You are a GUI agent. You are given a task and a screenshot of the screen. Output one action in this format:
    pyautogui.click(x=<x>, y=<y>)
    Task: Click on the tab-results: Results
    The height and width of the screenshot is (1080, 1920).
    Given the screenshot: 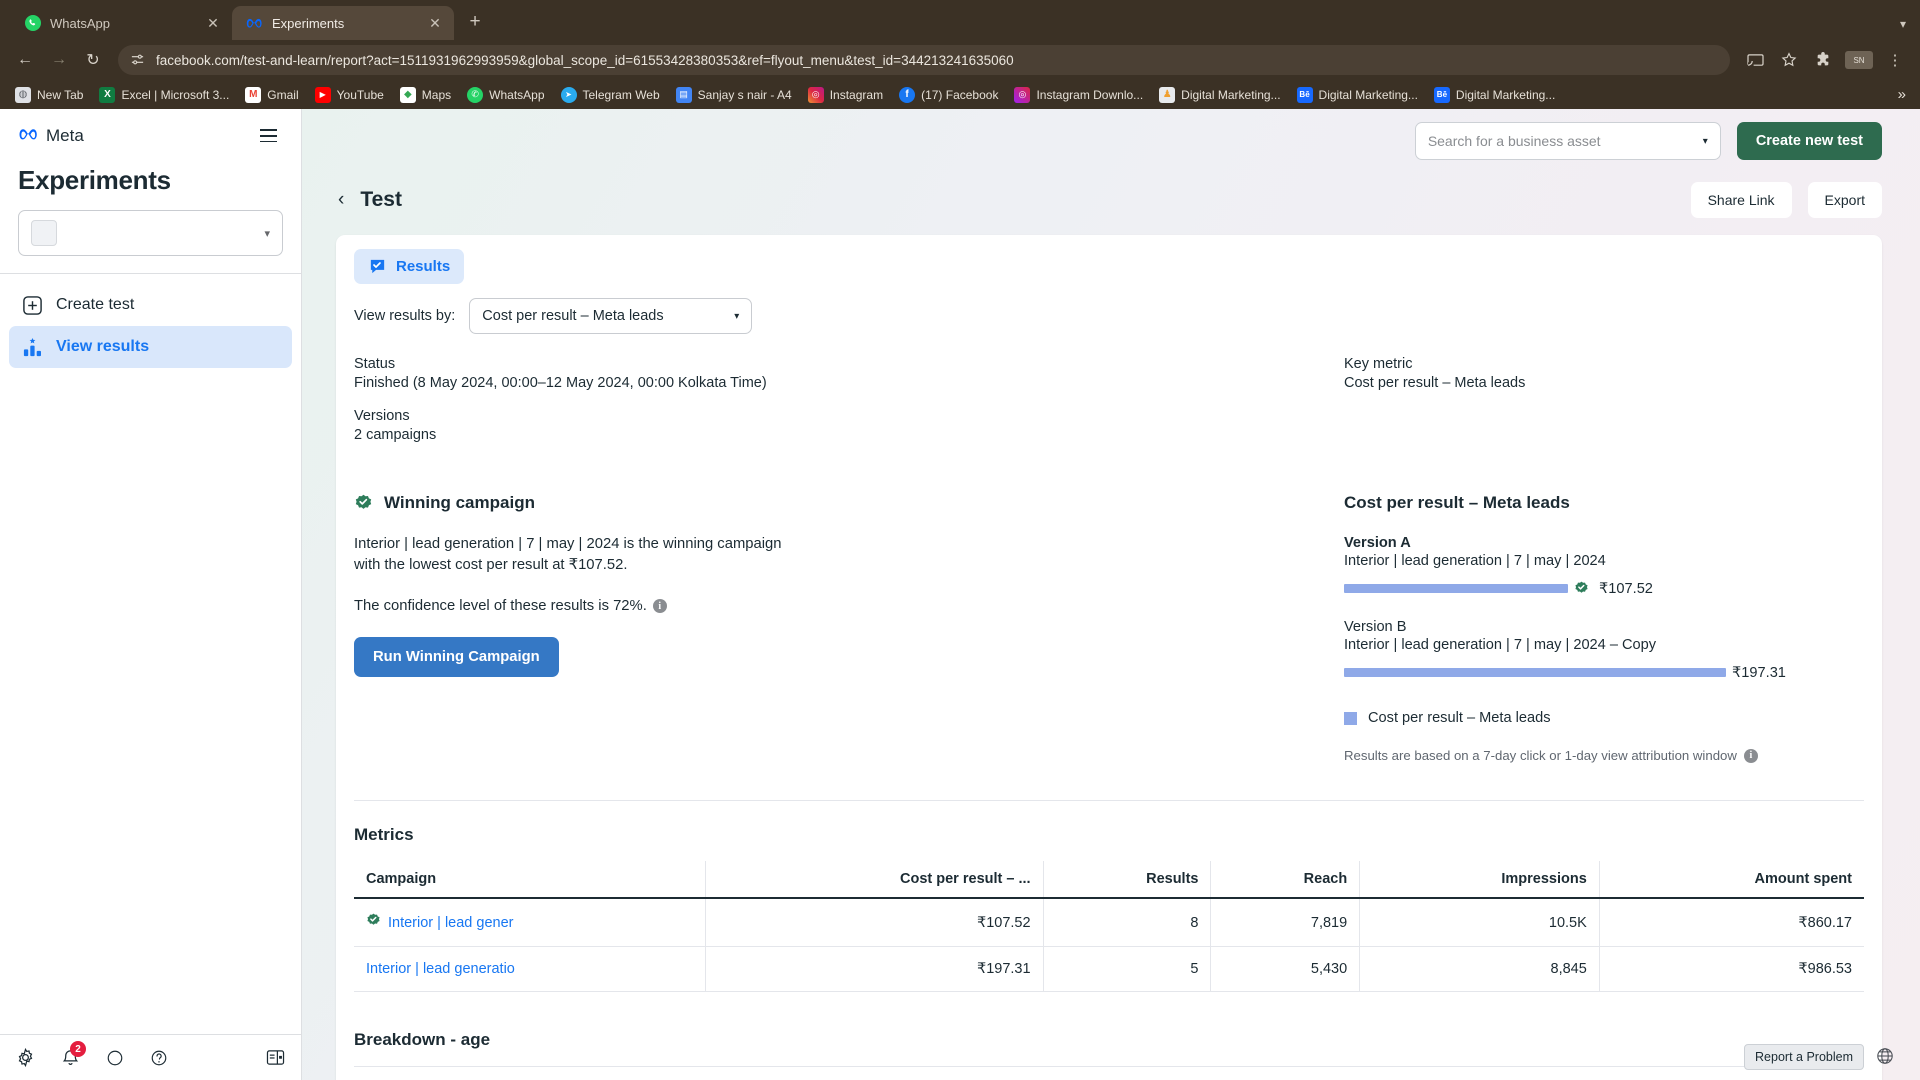 What is the action you would take?
    pyautogui.click(x=409, y=266)
    